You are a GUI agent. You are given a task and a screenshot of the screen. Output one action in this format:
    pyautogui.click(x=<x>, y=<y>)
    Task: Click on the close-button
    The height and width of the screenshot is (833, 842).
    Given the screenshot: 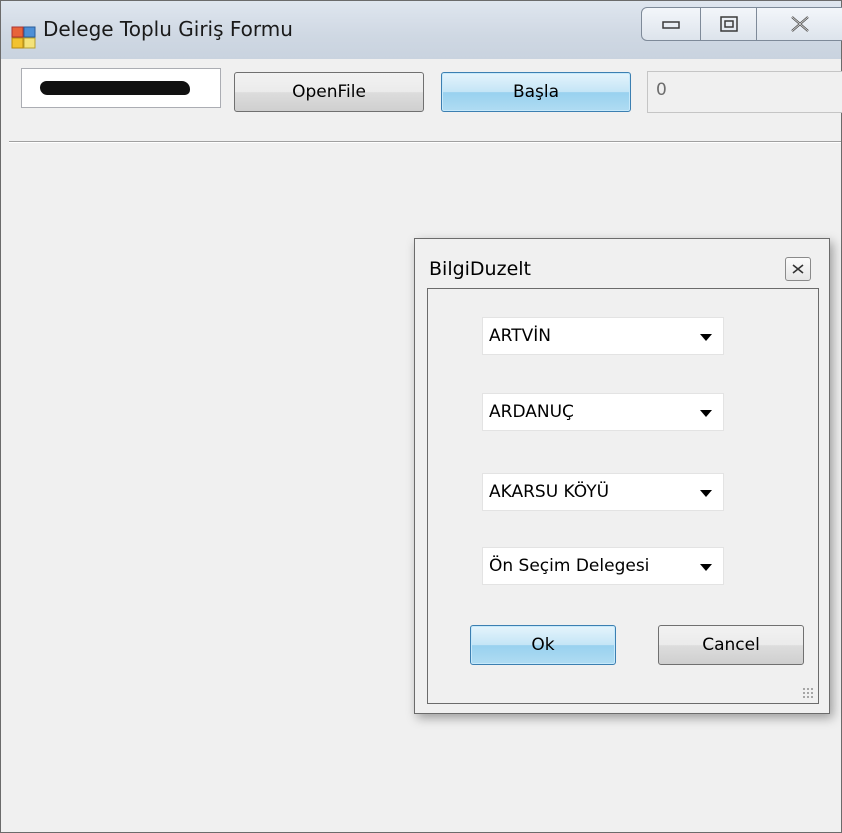 What is the action you would take?
    pyautogui.click(x=799, y=24)
    